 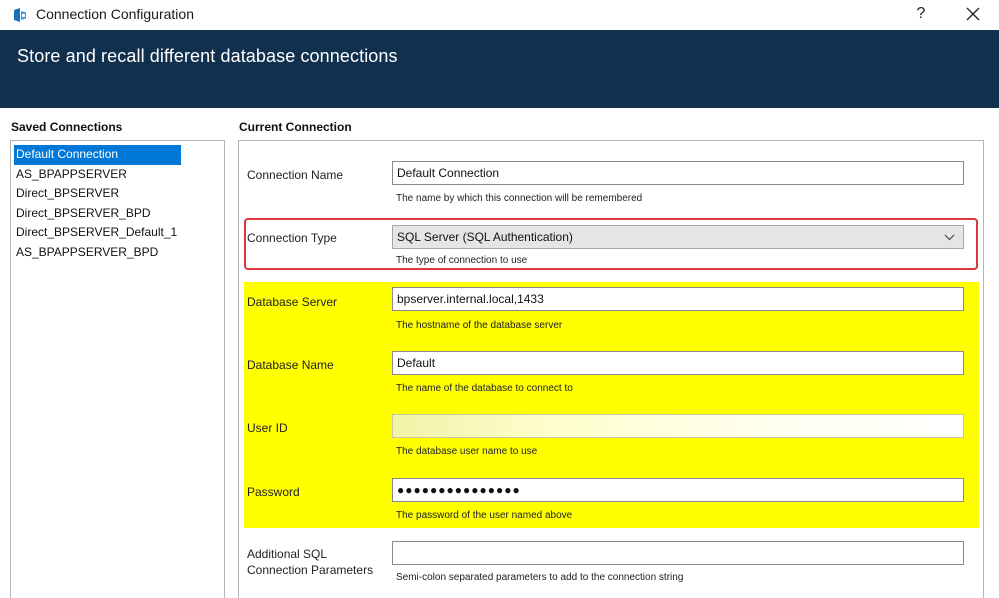 I want to click on database-server-help: The hostname of the database server, so click(x=479, y=325).